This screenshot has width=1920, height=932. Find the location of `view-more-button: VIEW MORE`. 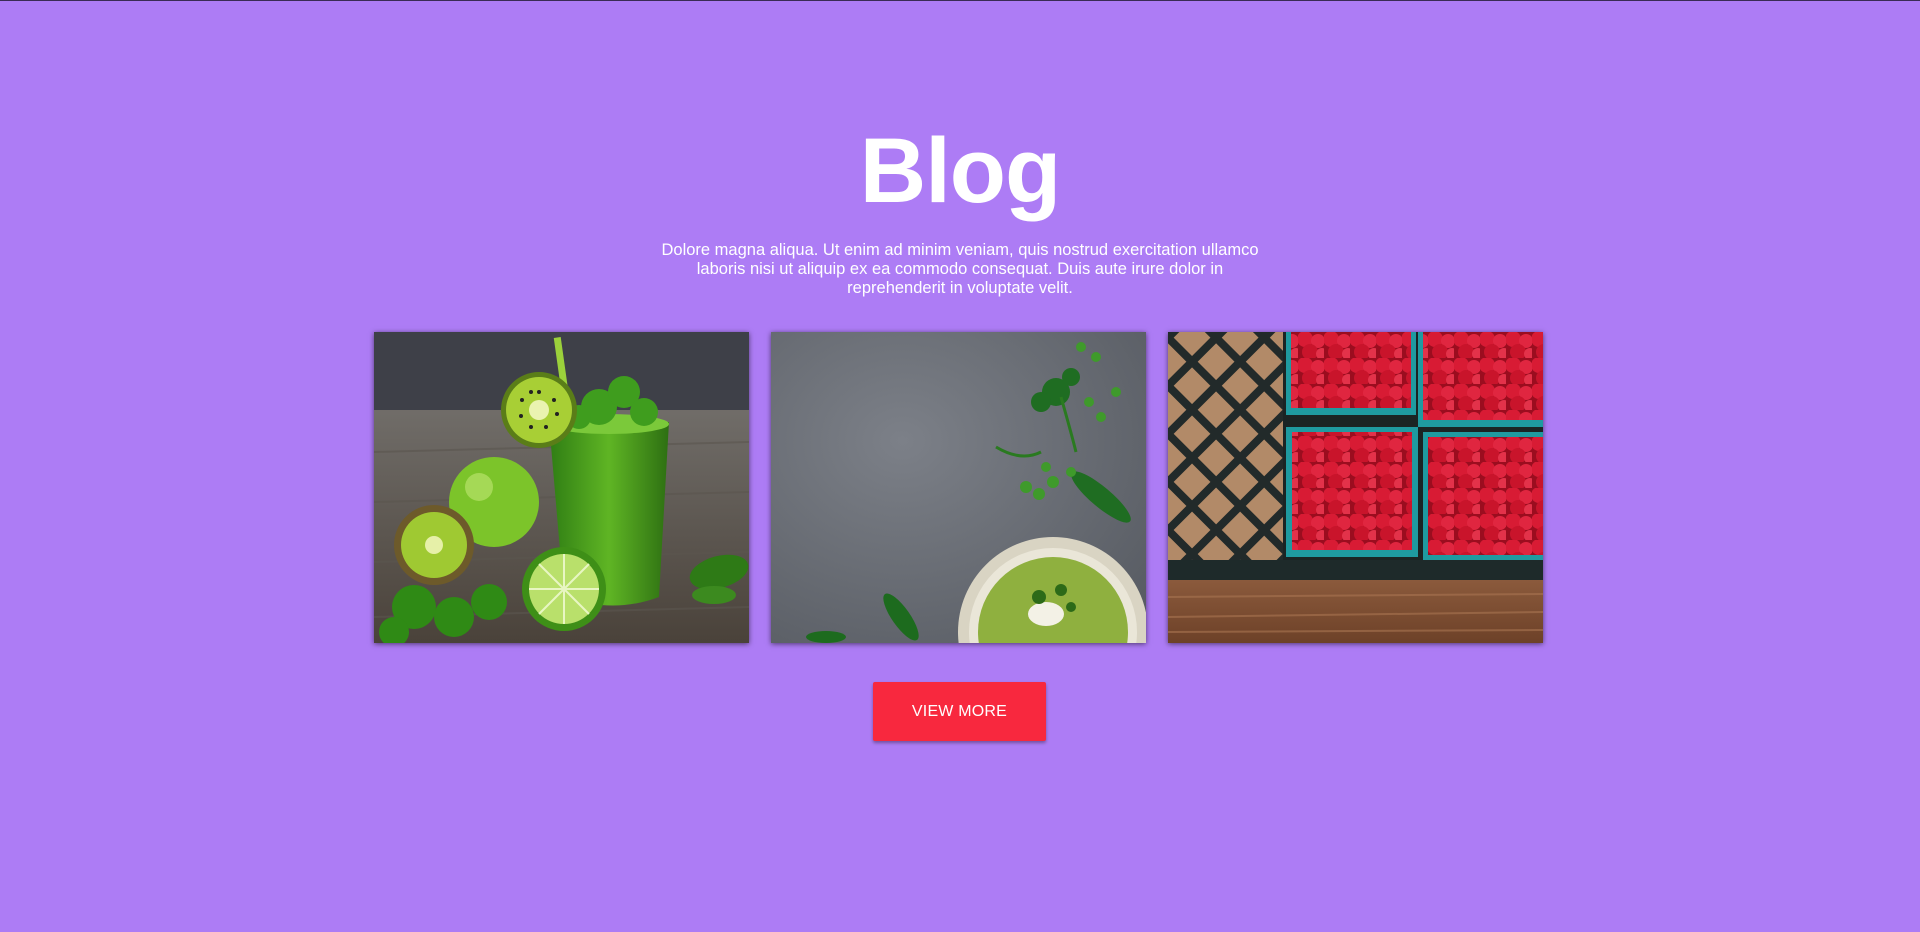

view-more-button: VIEW MORE is located at coordinates (959, 711).